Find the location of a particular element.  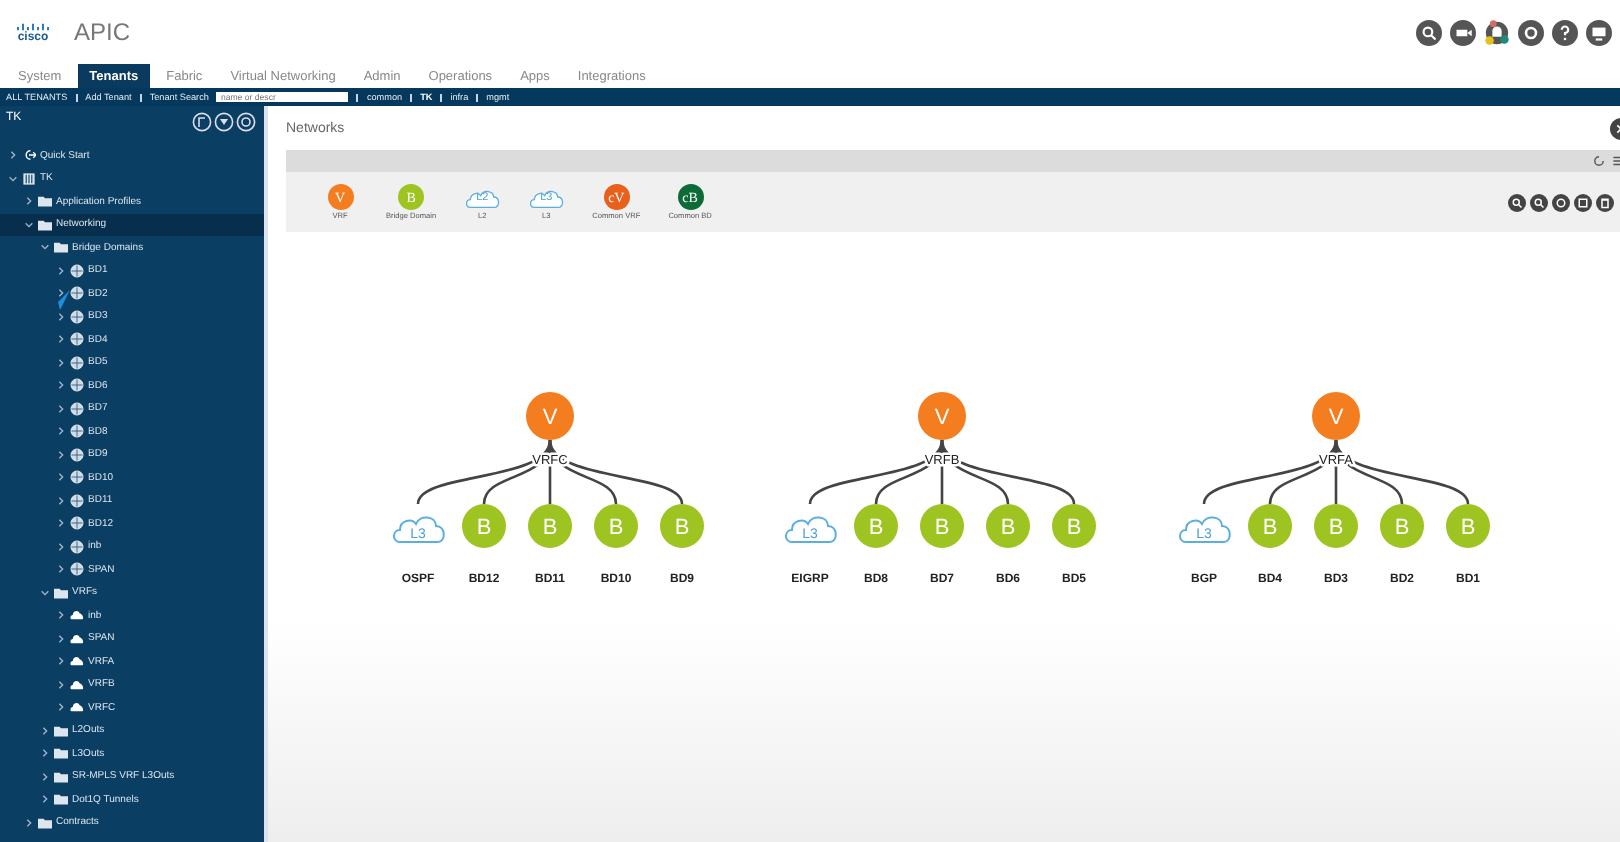

folder-icon is located at coordinates (61, 592).